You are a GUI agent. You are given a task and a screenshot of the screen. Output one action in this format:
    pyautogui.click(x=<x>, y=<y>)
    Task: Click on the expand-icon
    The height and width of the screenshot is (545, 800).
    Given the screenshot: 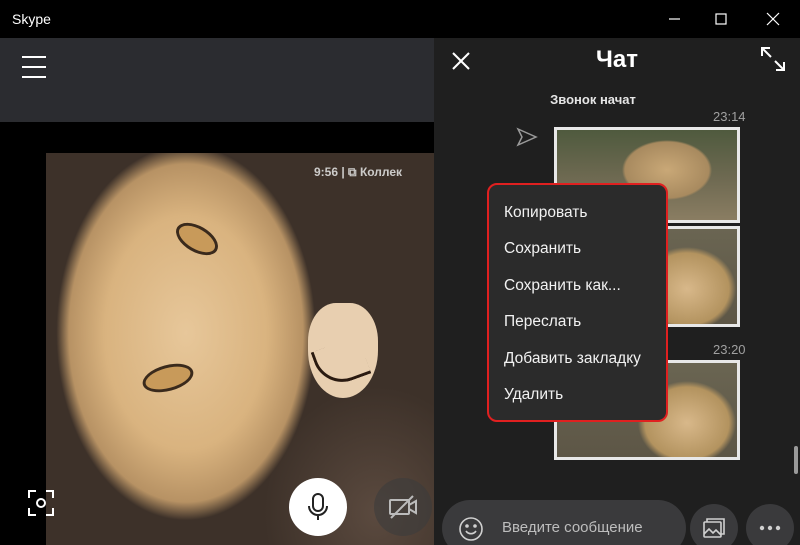 What is the action you would take?
    pyautogui.click(x=773, y=59)
    